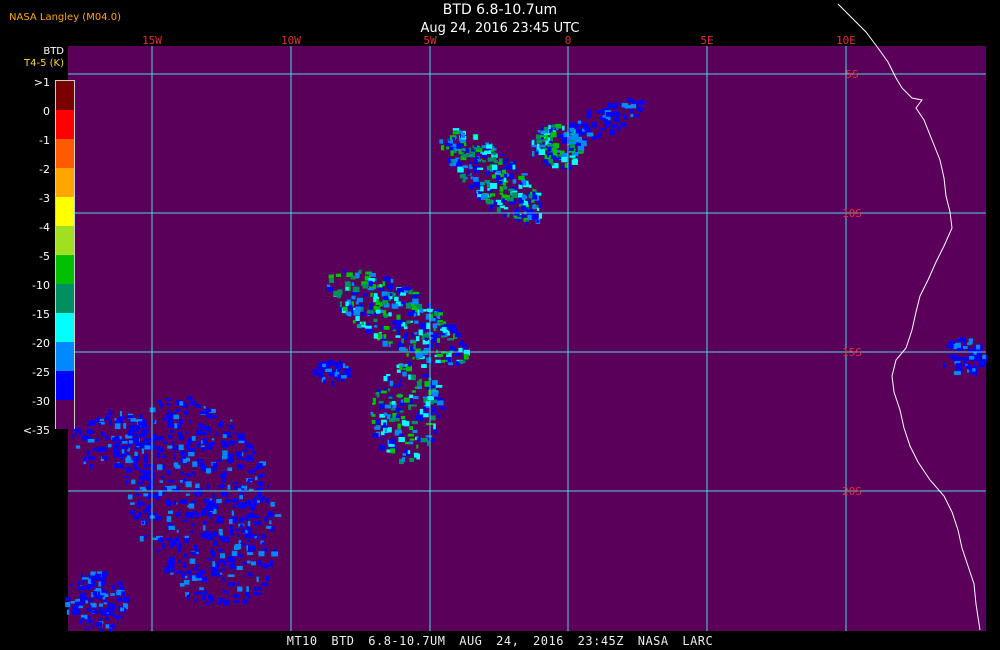 The height and width of the screenshot is (650, 1000). I want to click on grid-label: 20S, so click(852, 491).